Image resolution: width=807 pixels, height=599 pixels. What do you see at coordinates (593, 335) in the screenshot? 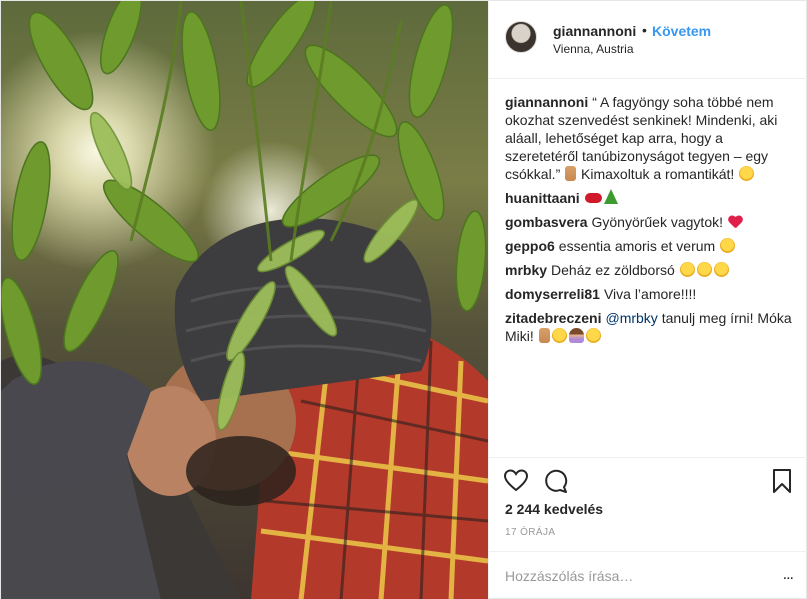
I see `yum-face-emoji-icon` at bounding box center [593, 335].